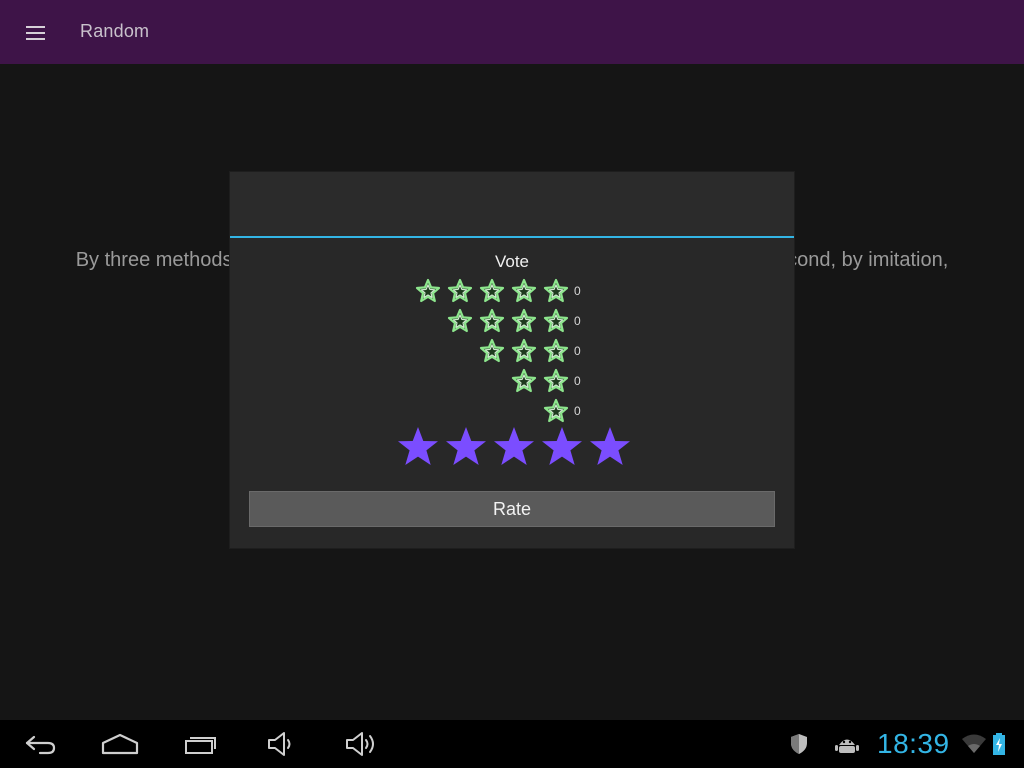 The width and height of the screenshot is (1024, 768). I want to click on dialog-title-area, so click(512, 204).